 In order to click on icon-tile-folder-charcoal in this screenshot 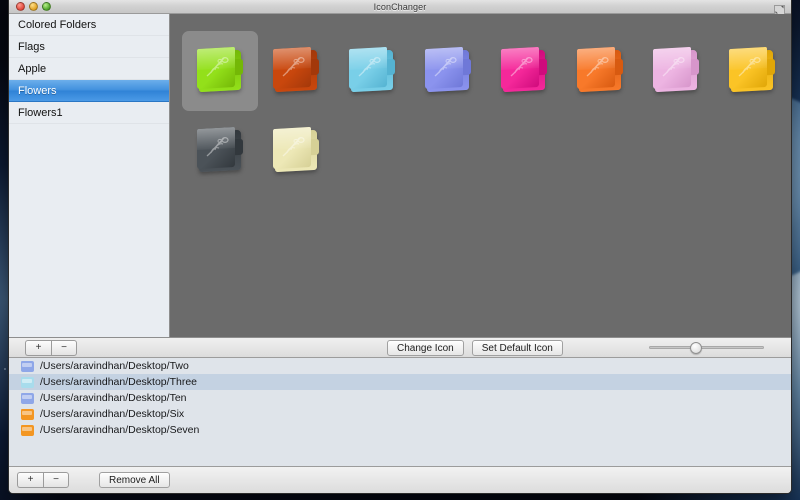, I will do `click(220, 151)`.